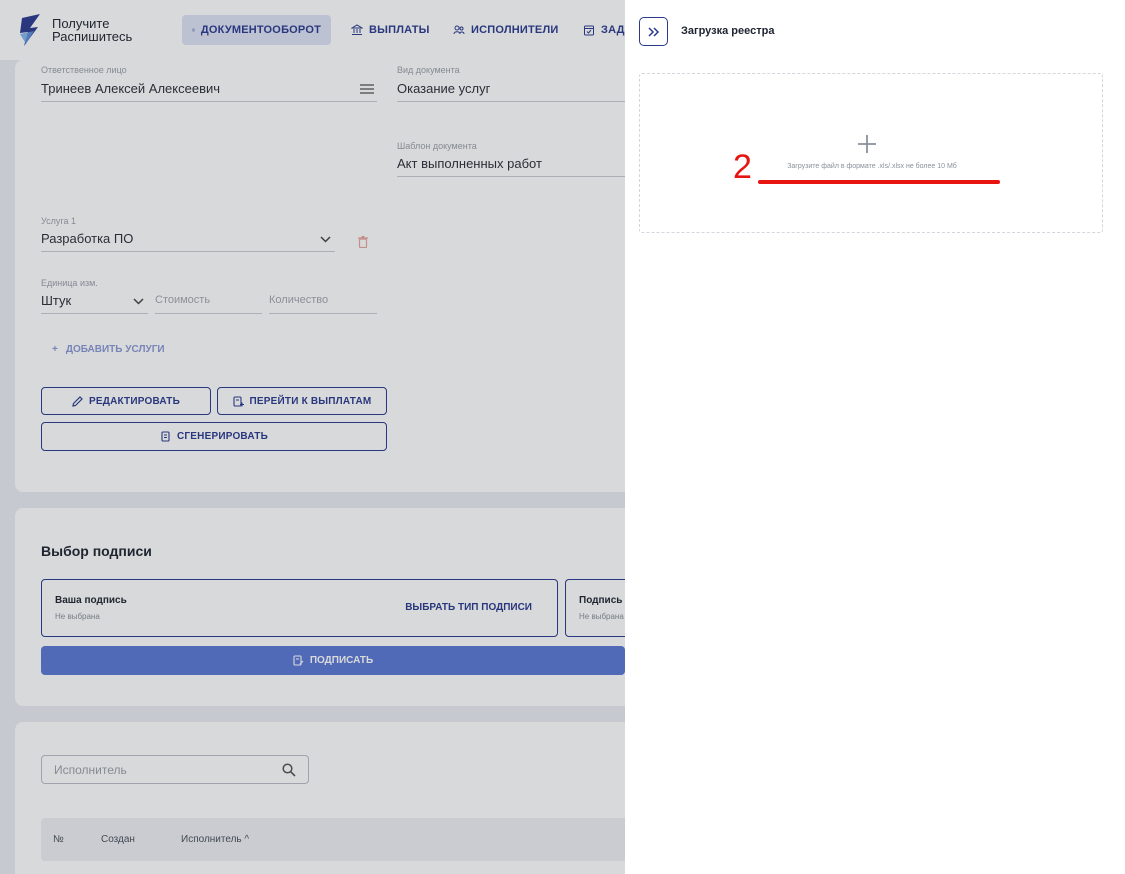 Image resolution: width=1125 pixels, height=874 pixels. I want to click on collapse-panel-button, so click(653, 31).